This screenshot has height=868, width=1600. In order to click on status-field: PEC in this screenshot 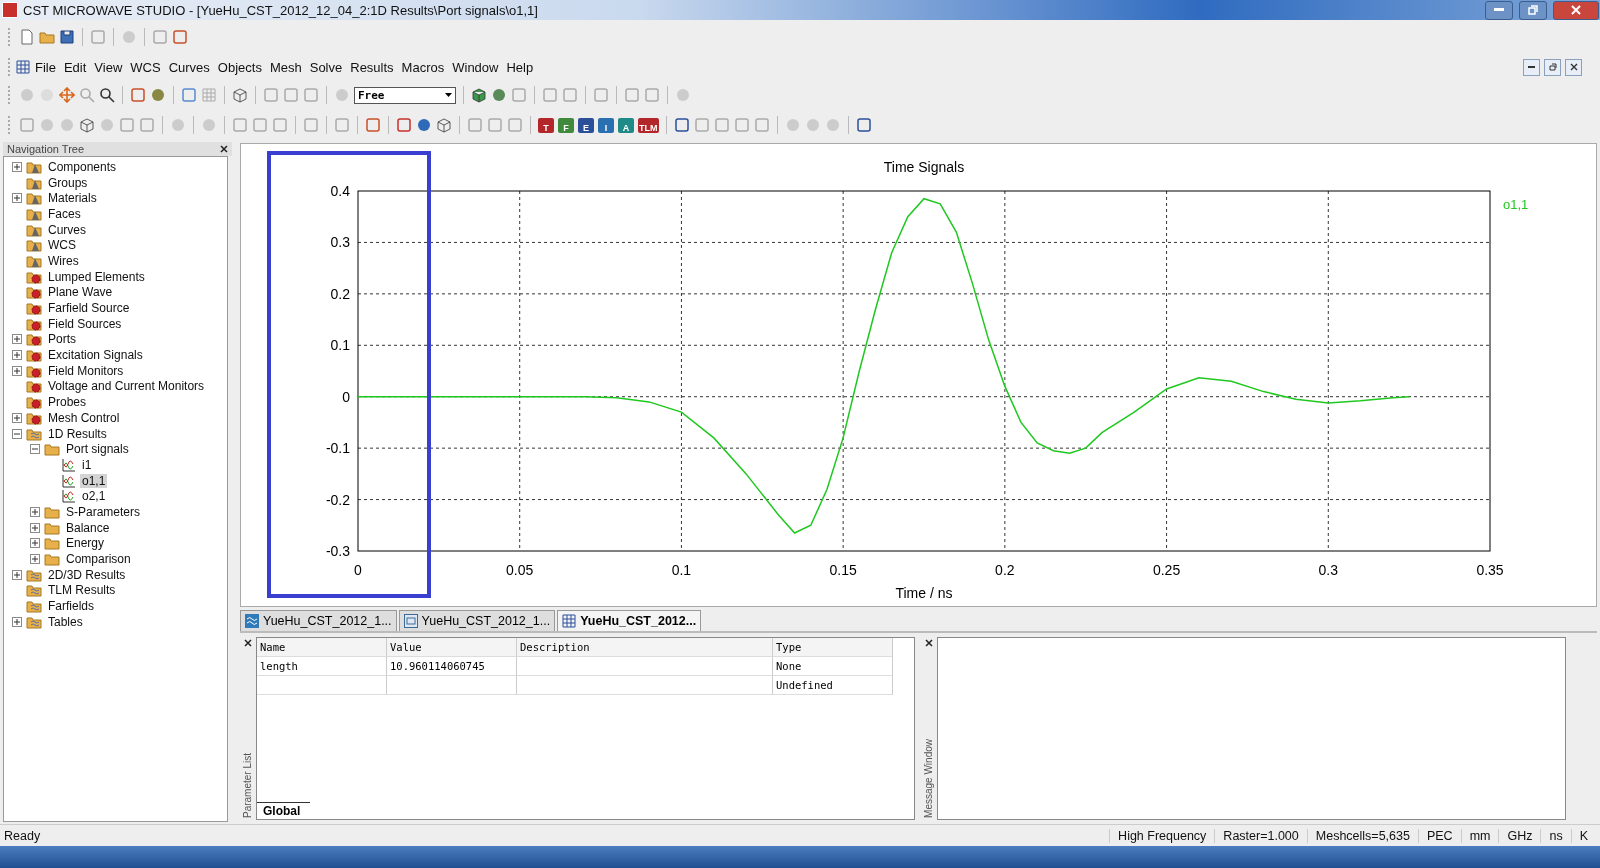, I will do `click(1439, 835)`.